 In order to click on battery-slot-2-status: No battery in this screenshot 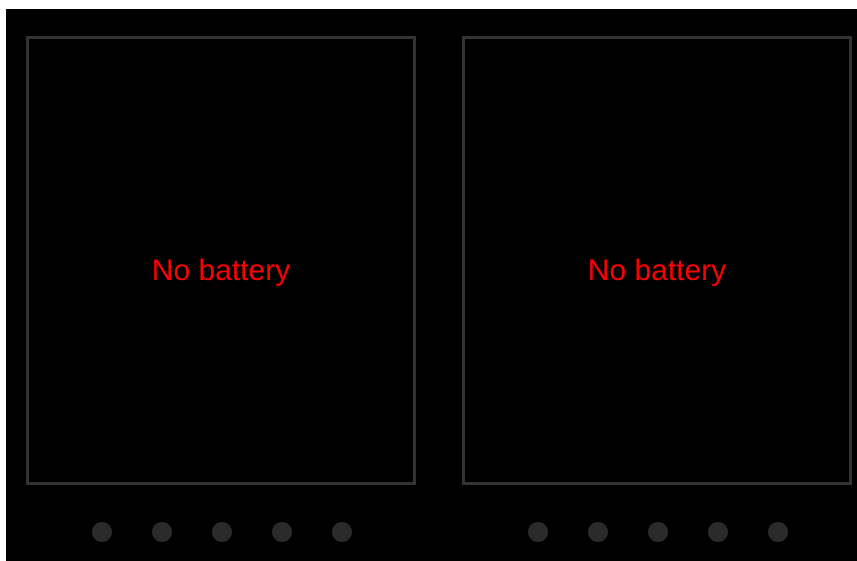, I will do `click(657, 270)`.